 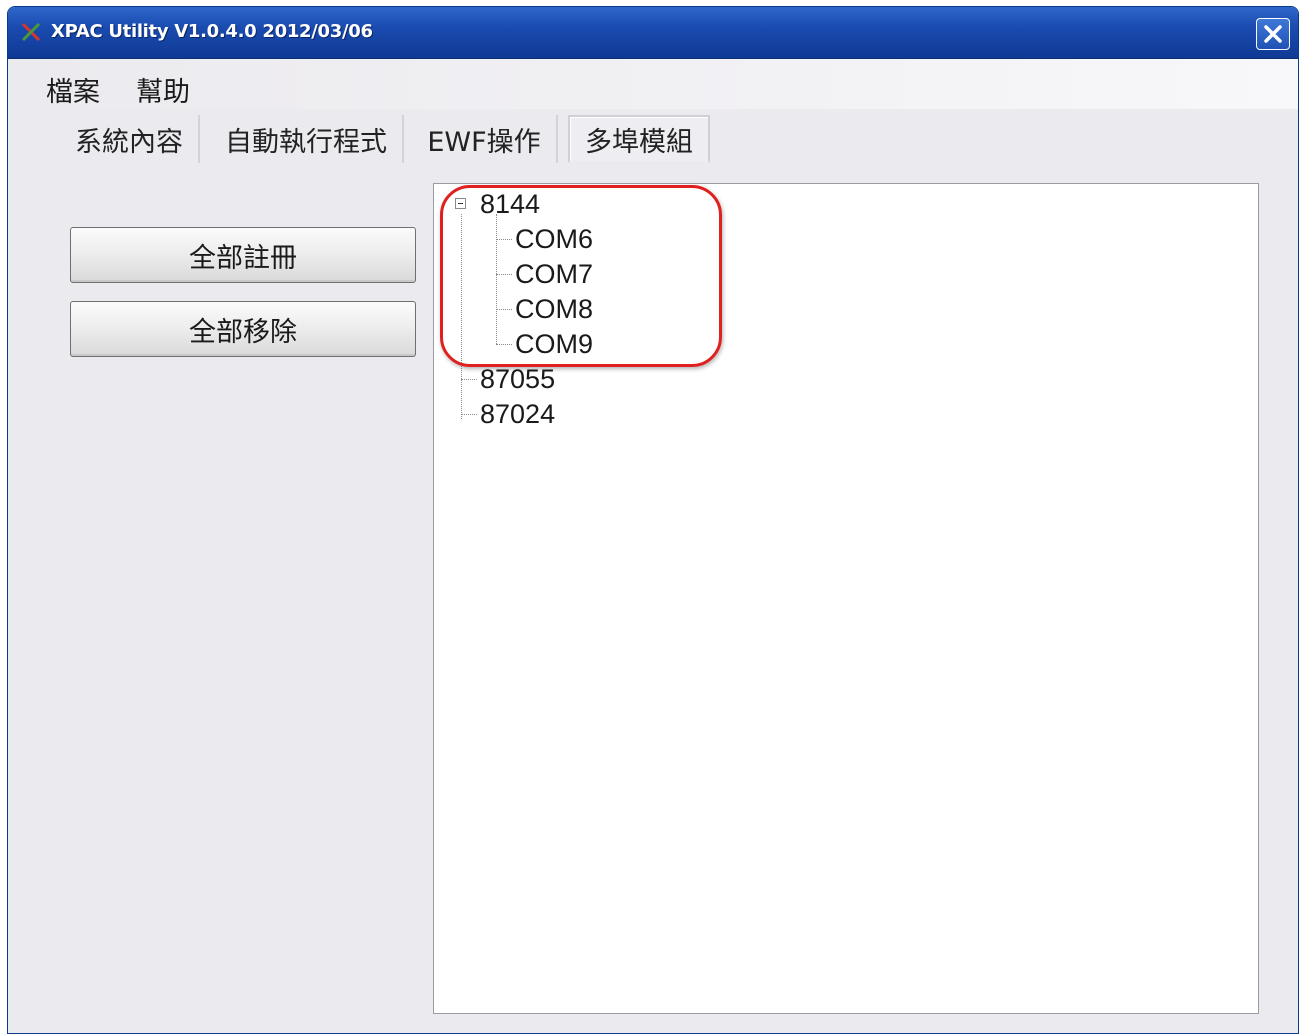 What do you see at coordinates (307, 139) in the screenshot?
I see `tab-autorun: 自動執行程式` at bounding box center [307, 139].